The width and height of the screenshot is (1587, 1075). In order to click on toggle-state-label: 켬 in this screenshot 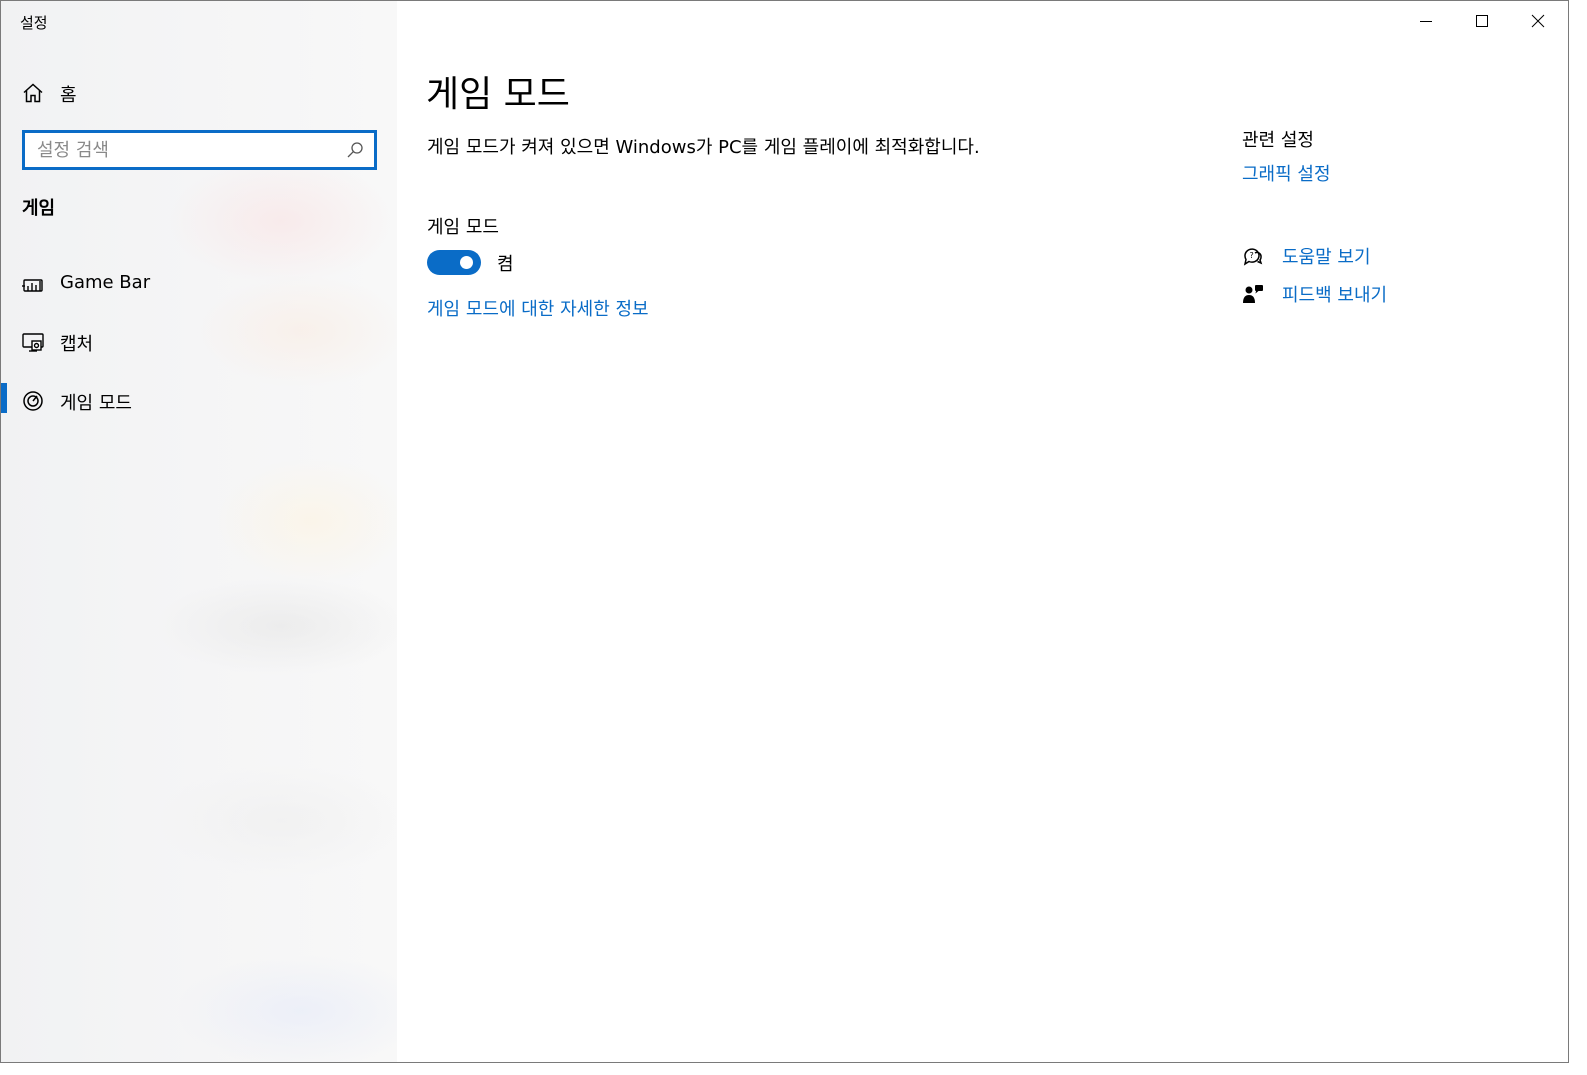, I will do `click(505, 264)`.